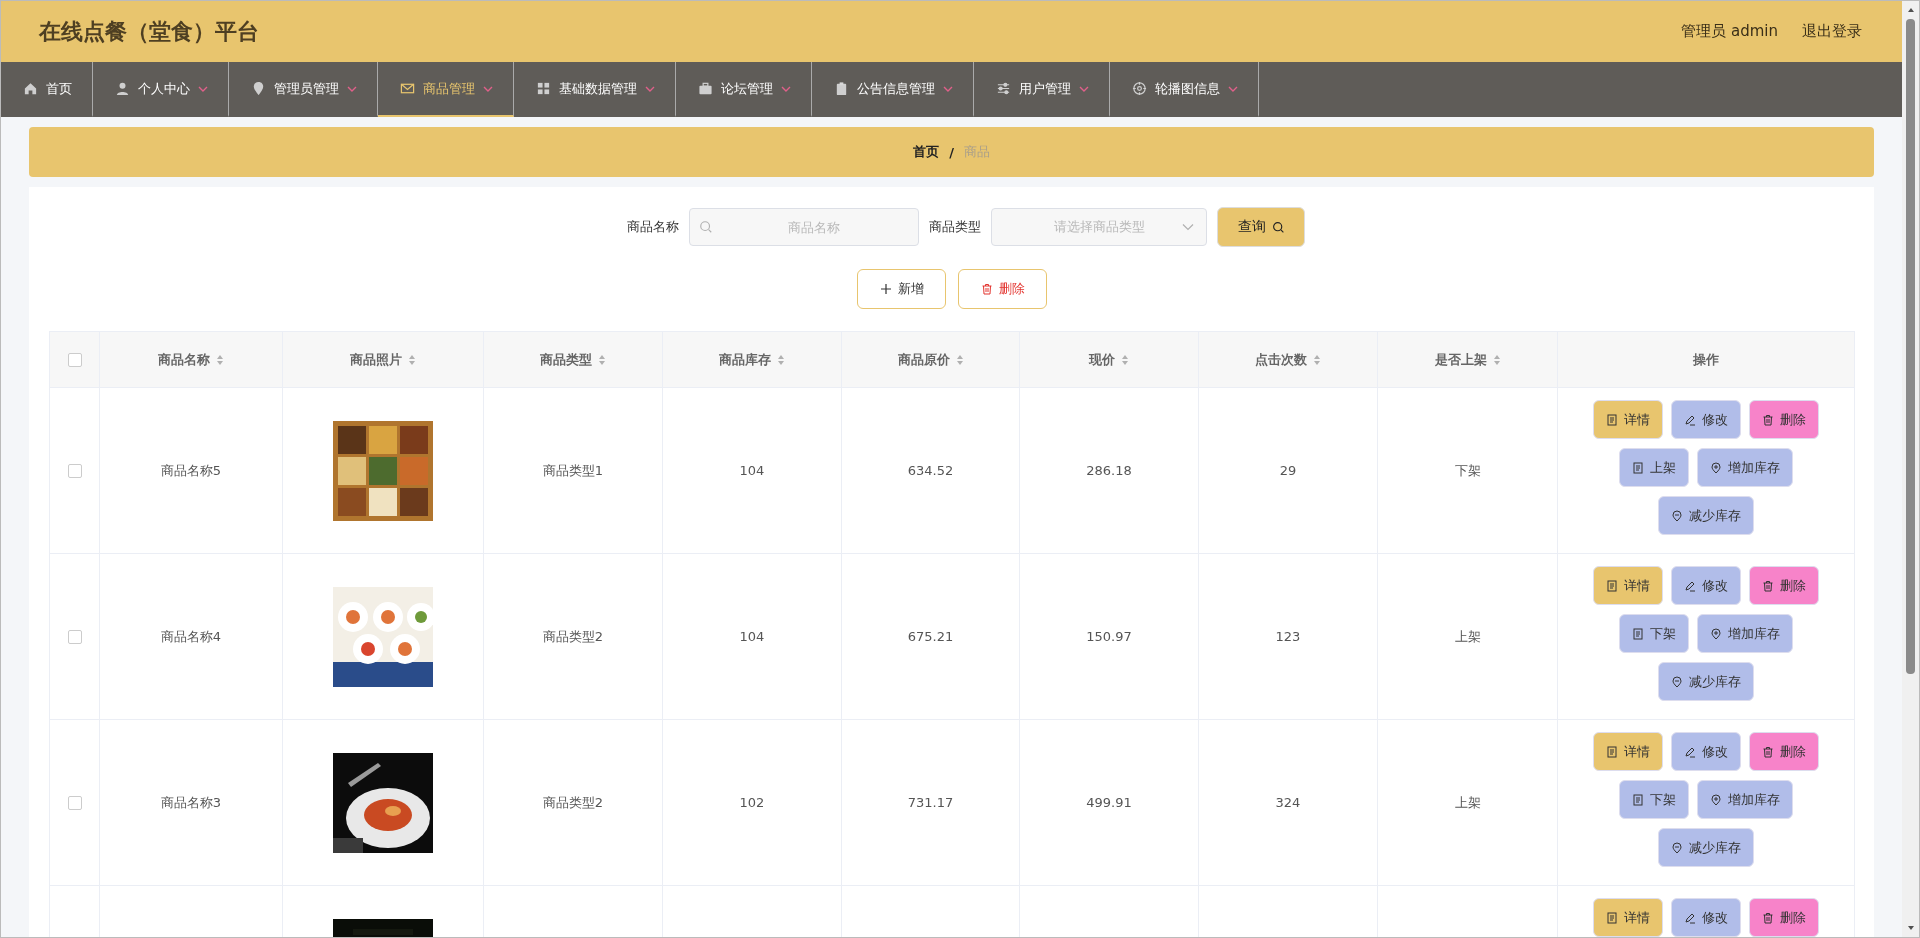  What do you see at coordinates (930, 636) in the screenshot?
I see `table-cell: 675.21` at bounding box center [930, 636].